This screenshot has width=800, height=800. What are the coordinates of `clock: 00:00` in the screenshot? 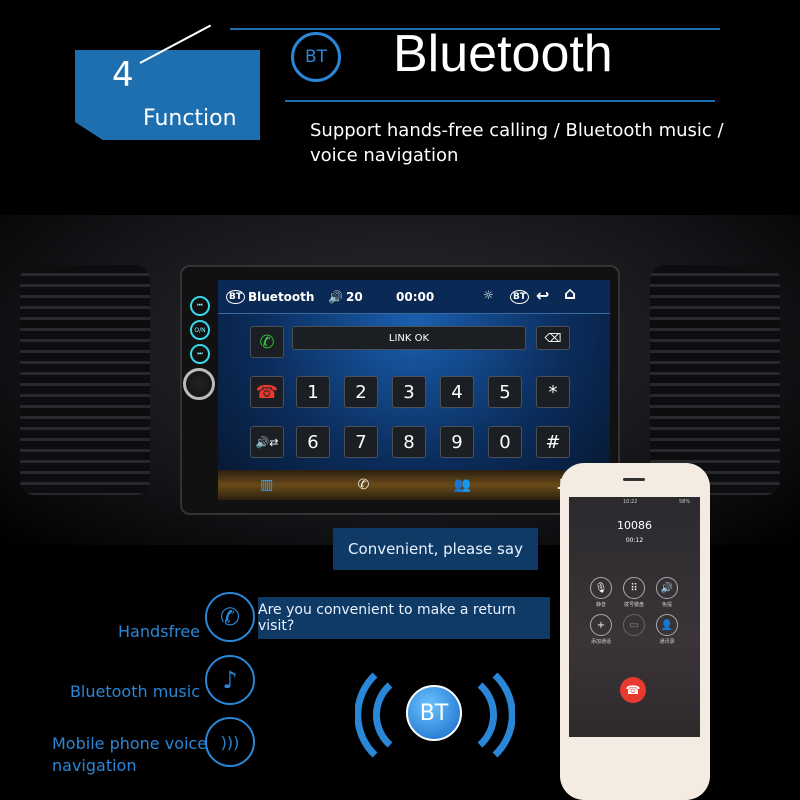 It's located at (415, 297).